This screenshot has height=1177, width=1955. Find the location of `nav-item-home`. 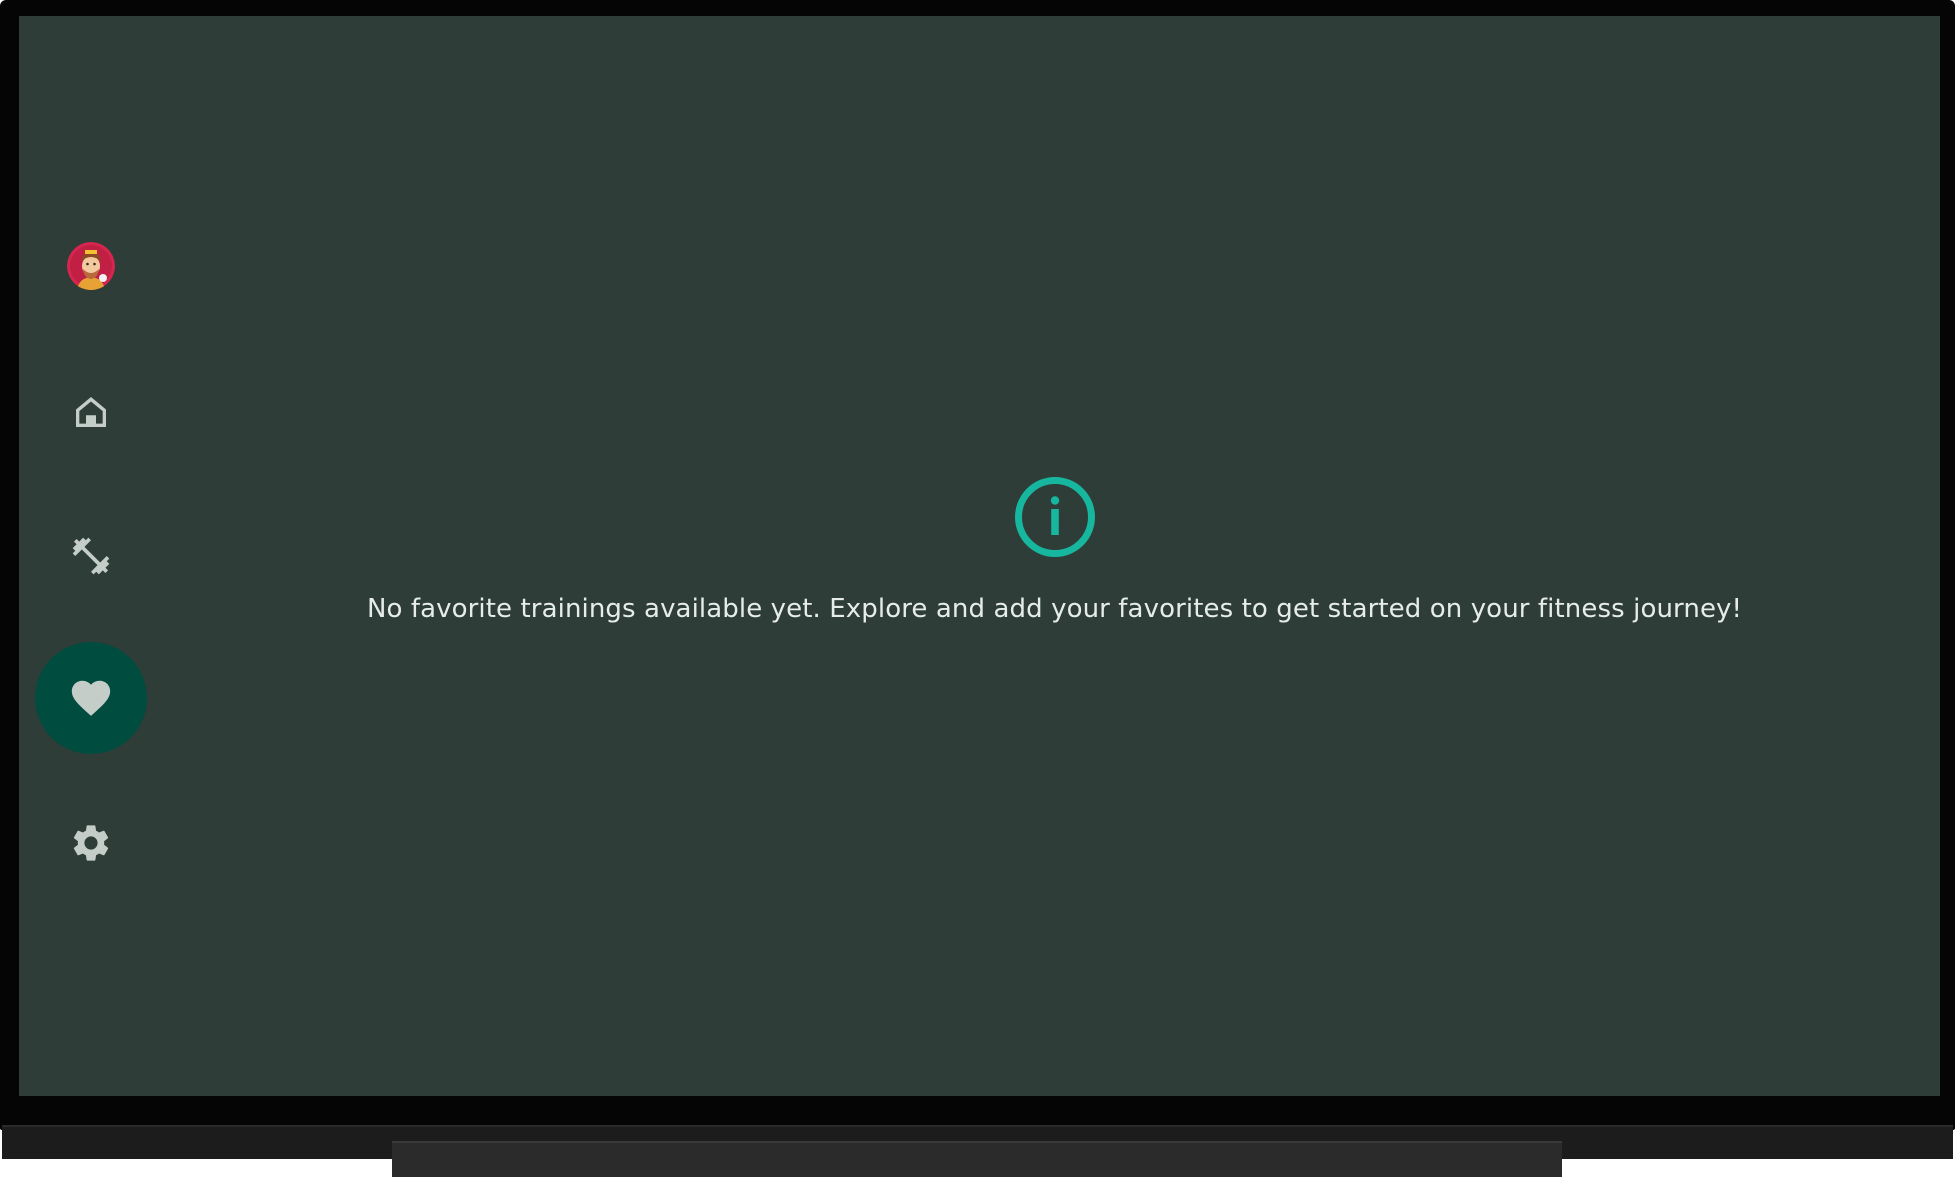

nav-item-home is located at coordinates (91, 412).